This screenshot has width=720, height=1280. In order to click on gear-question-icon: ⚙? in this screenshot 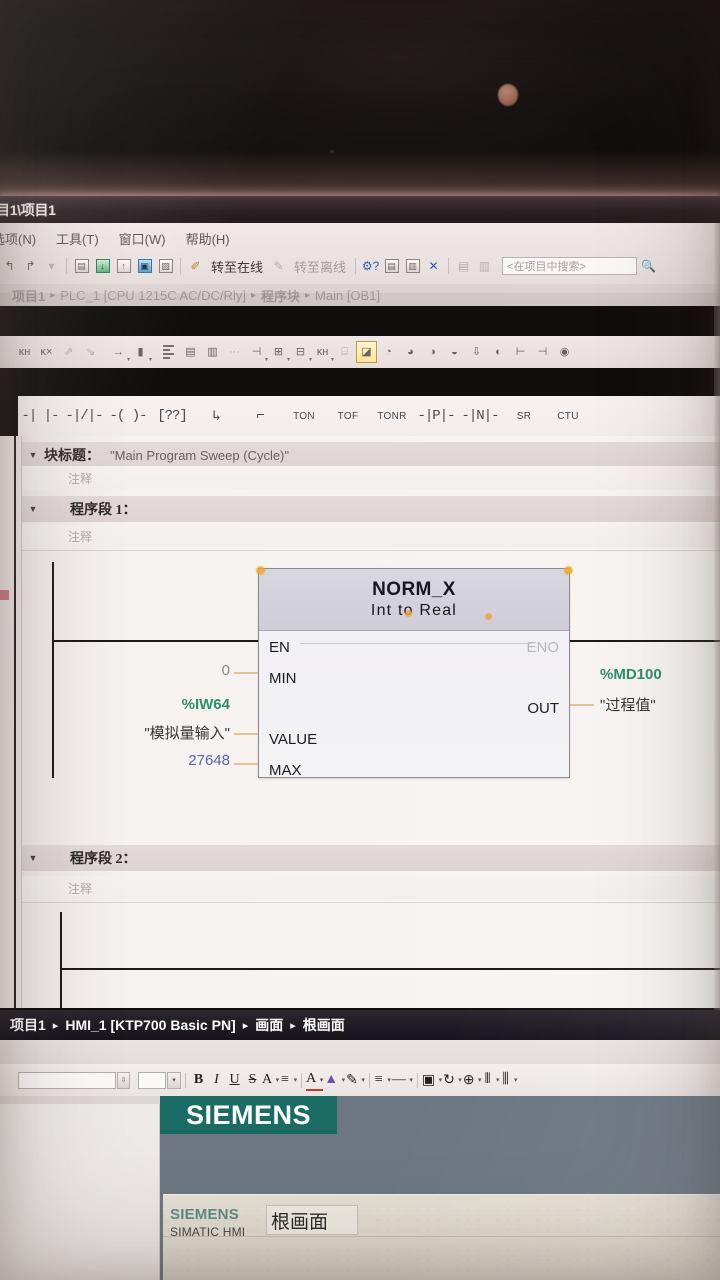, I will do `click(370, 266)`.